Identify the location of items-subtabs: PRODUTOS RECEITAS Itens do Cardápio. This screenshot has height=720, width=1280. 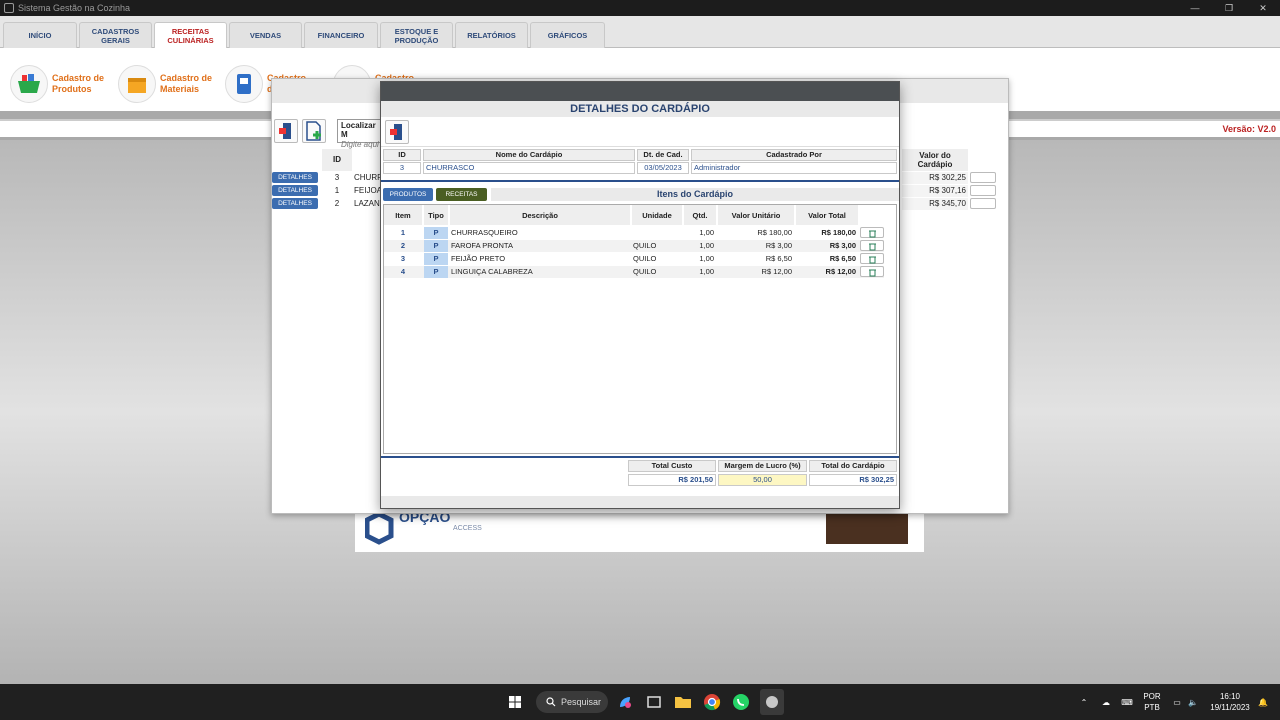
(641, 195).